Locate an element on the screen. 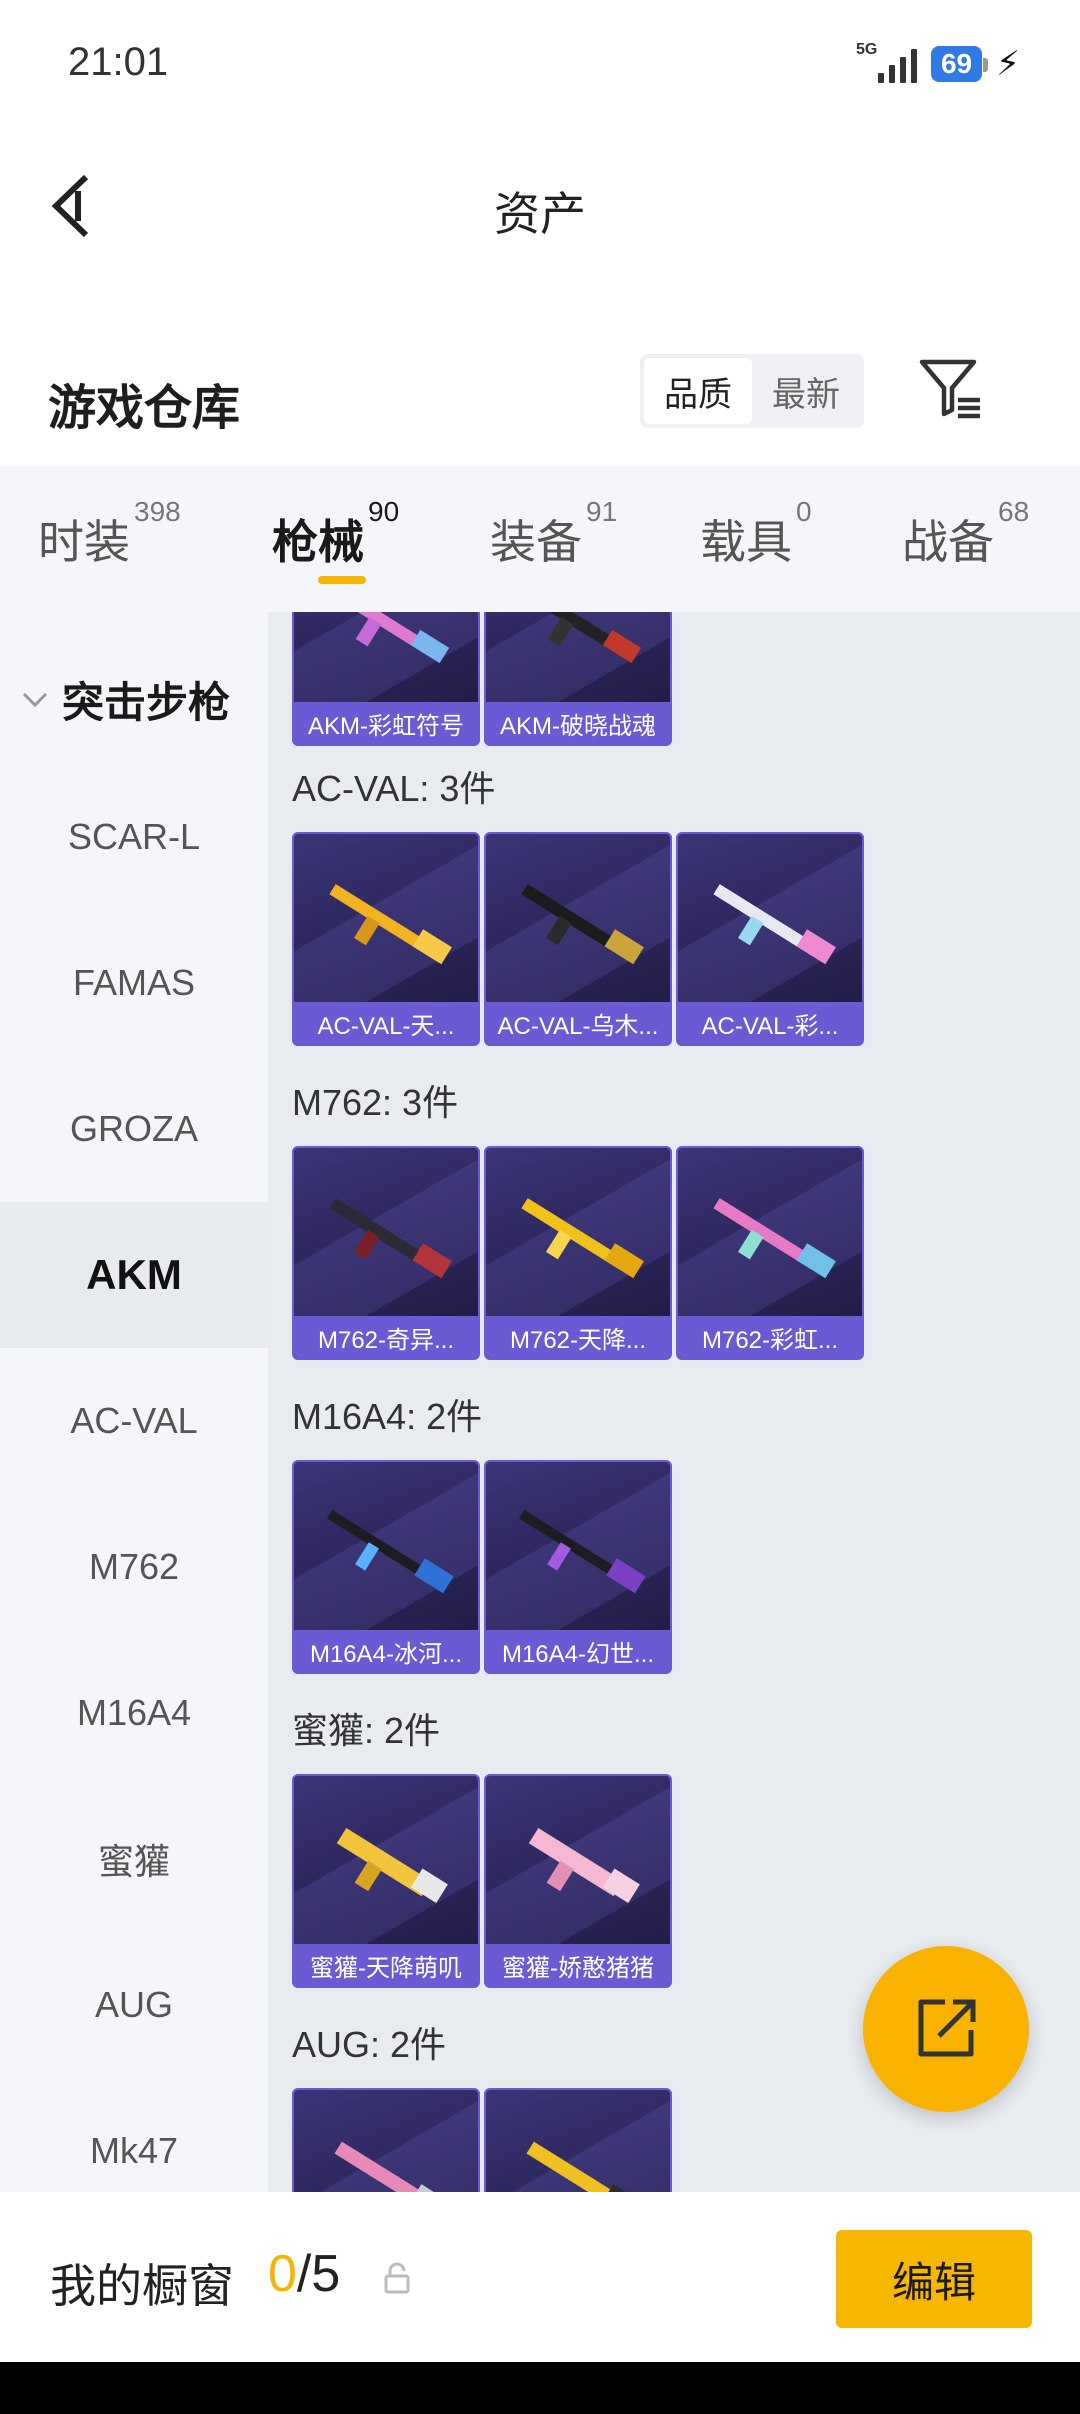 Image resolution: width=1080 pixels, height=2414 pixels. sidebar-item-ac-val: AC-VAL is located at coordinates (134, 1421).